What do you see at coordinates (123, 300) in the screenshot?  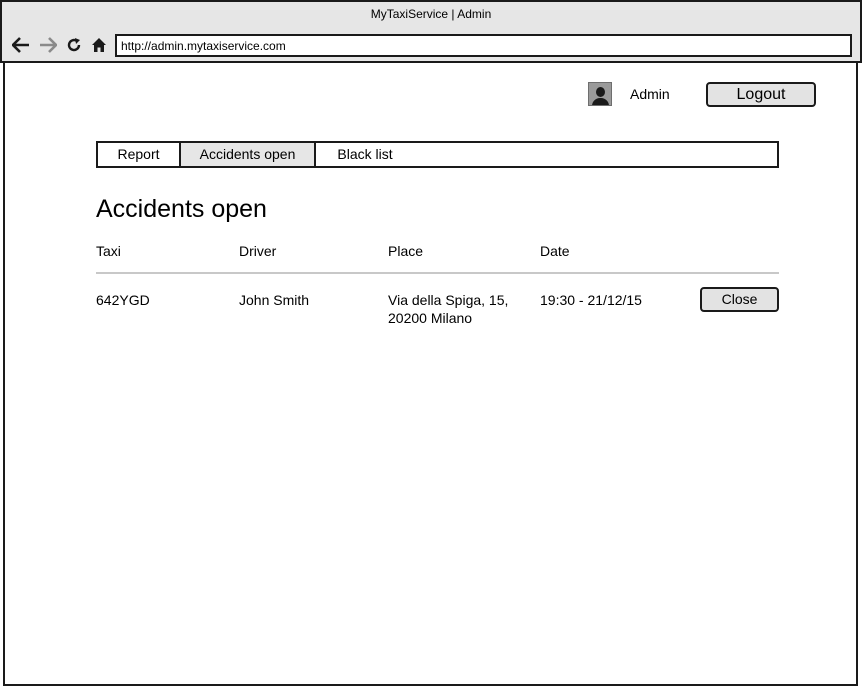 I see `cell-taxi: 642YGD` at bounding box center [123, 300].